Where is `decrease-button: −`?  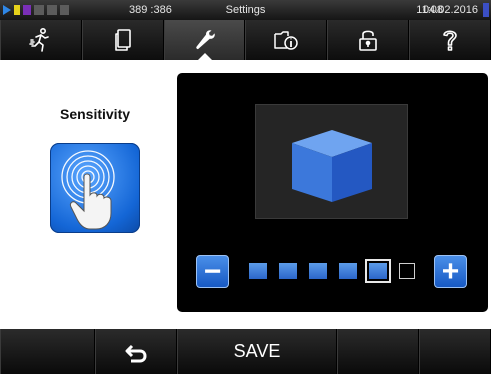
decrease-button: − is located at coordinates (212, 271).